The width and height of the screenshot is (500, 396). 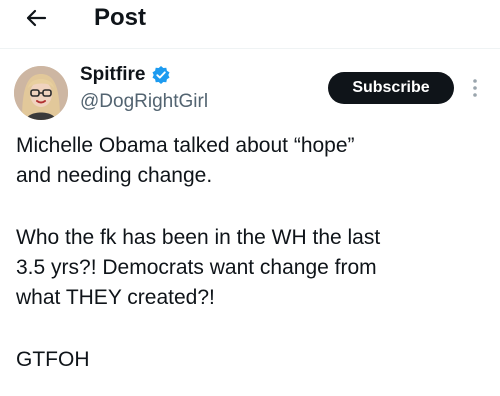 I want to click on post-line: GTFOH, so click(x=53, y=359).